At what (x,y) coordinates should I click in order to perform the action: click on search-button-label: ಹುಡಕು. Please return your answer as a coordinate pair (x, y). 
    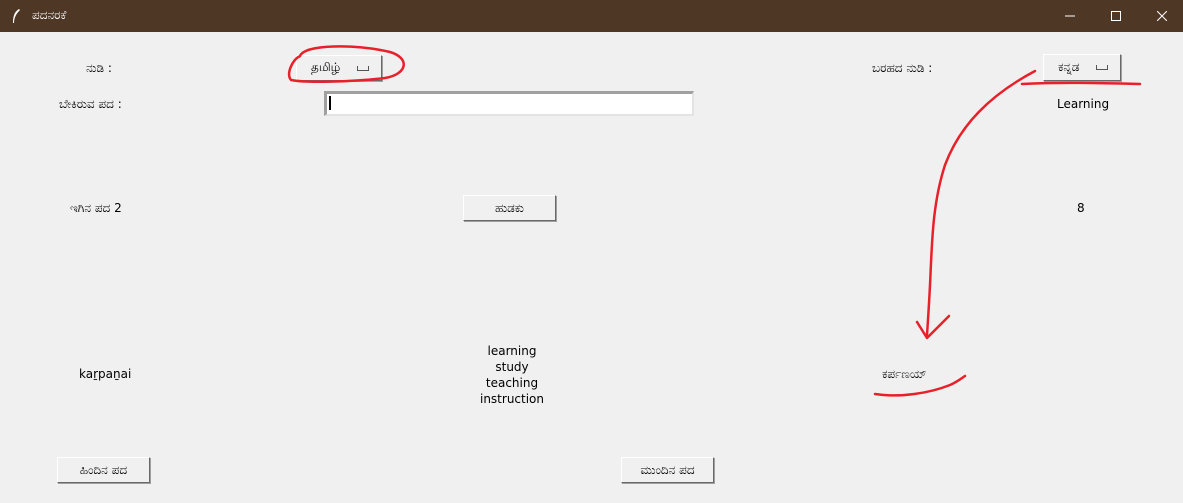
    Looking at the image, I should click on (509, 207).